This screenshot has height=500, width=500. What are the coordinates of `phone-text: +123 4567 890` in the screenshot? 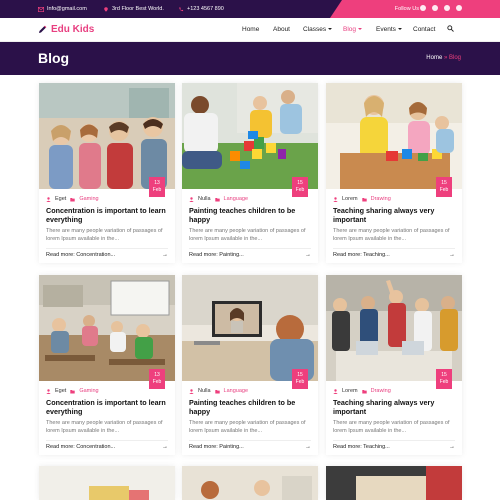 It's located at (205, 9).